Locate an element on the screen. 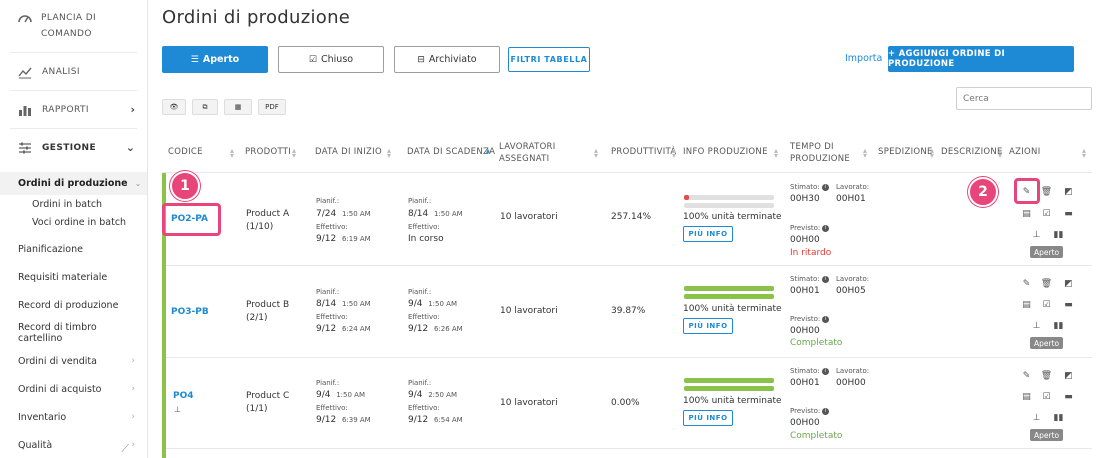  chevron-right-icon: › is located at coordinates (132, 109).